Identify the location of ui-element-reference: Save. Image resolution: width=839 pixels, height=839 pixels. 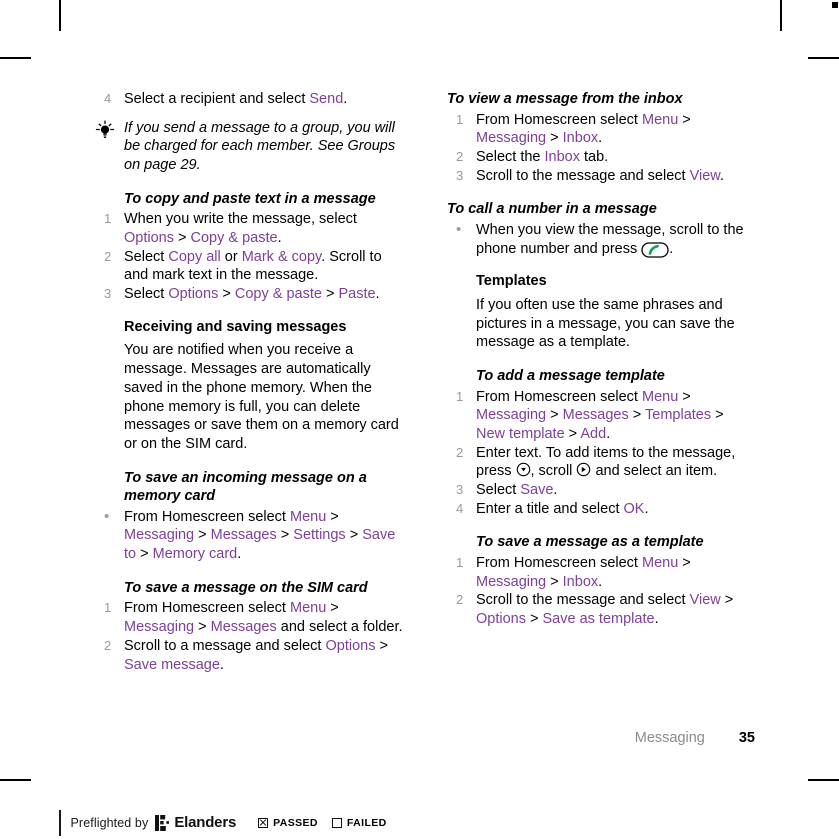
(537, 490).